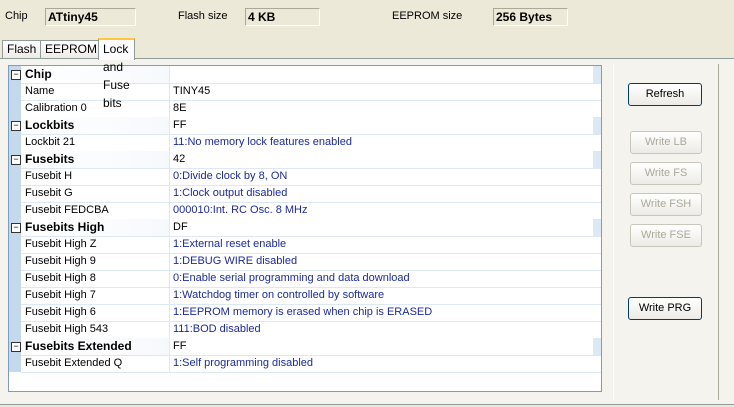  Describe the element at coordinates (381, 142) in the screenshot. I see `property-value: 11:No memory lock features enabled` at that location.